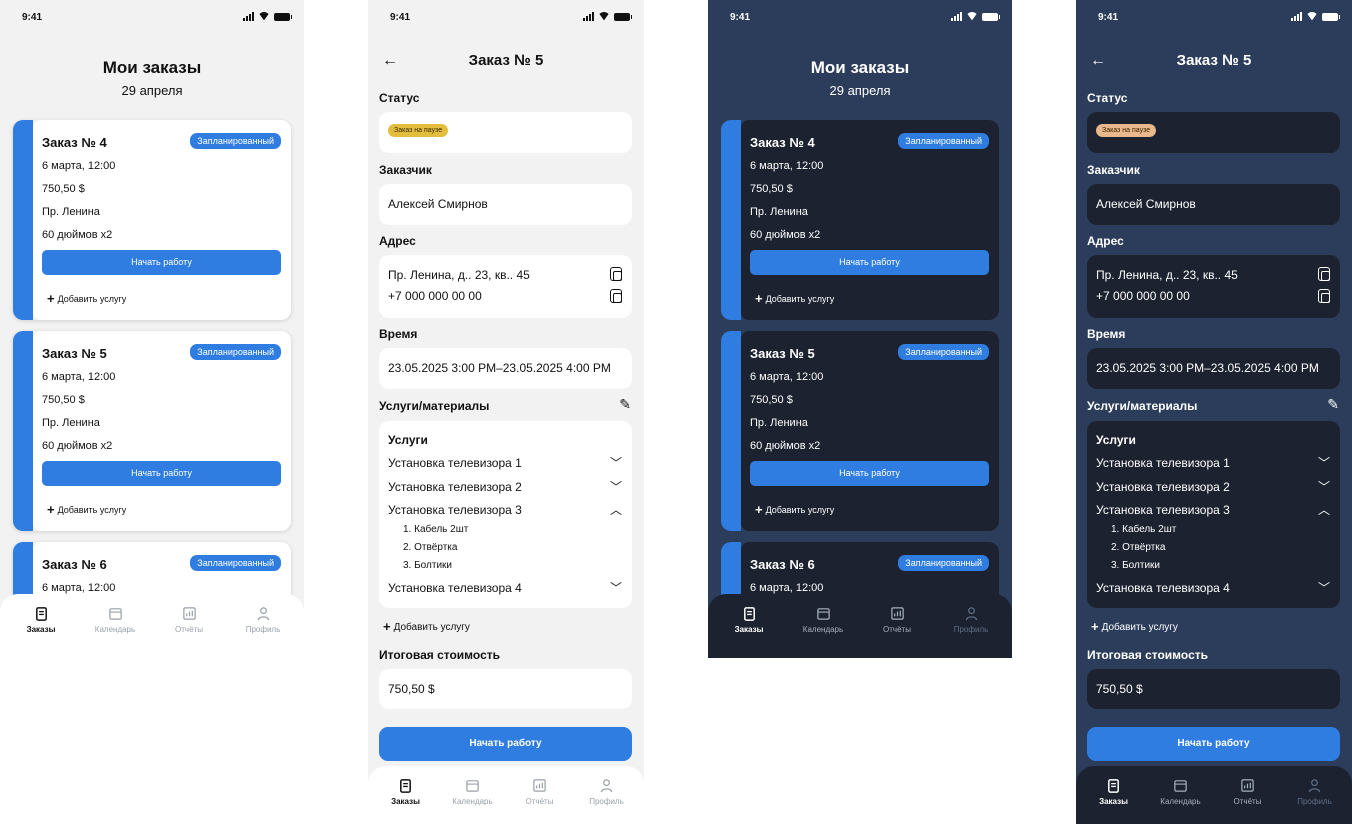 The height and width of the screenshot is (824, 1352). Describe the element at coordinates (1143, 296) in the screenshot. I see `phone-value: +7 000 000 00 00` at that location.